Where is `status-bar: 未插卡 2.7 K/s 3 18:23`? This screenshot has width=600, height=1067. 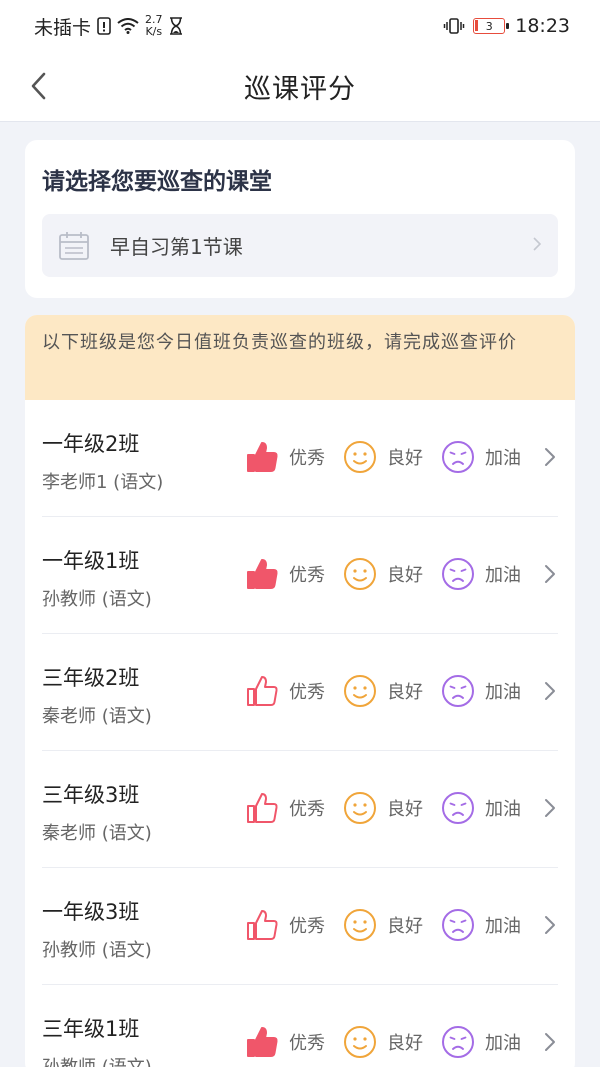
status-bar: 未插卡 2.7 K/s 3 18:23 is located at coordinates (300, 26).